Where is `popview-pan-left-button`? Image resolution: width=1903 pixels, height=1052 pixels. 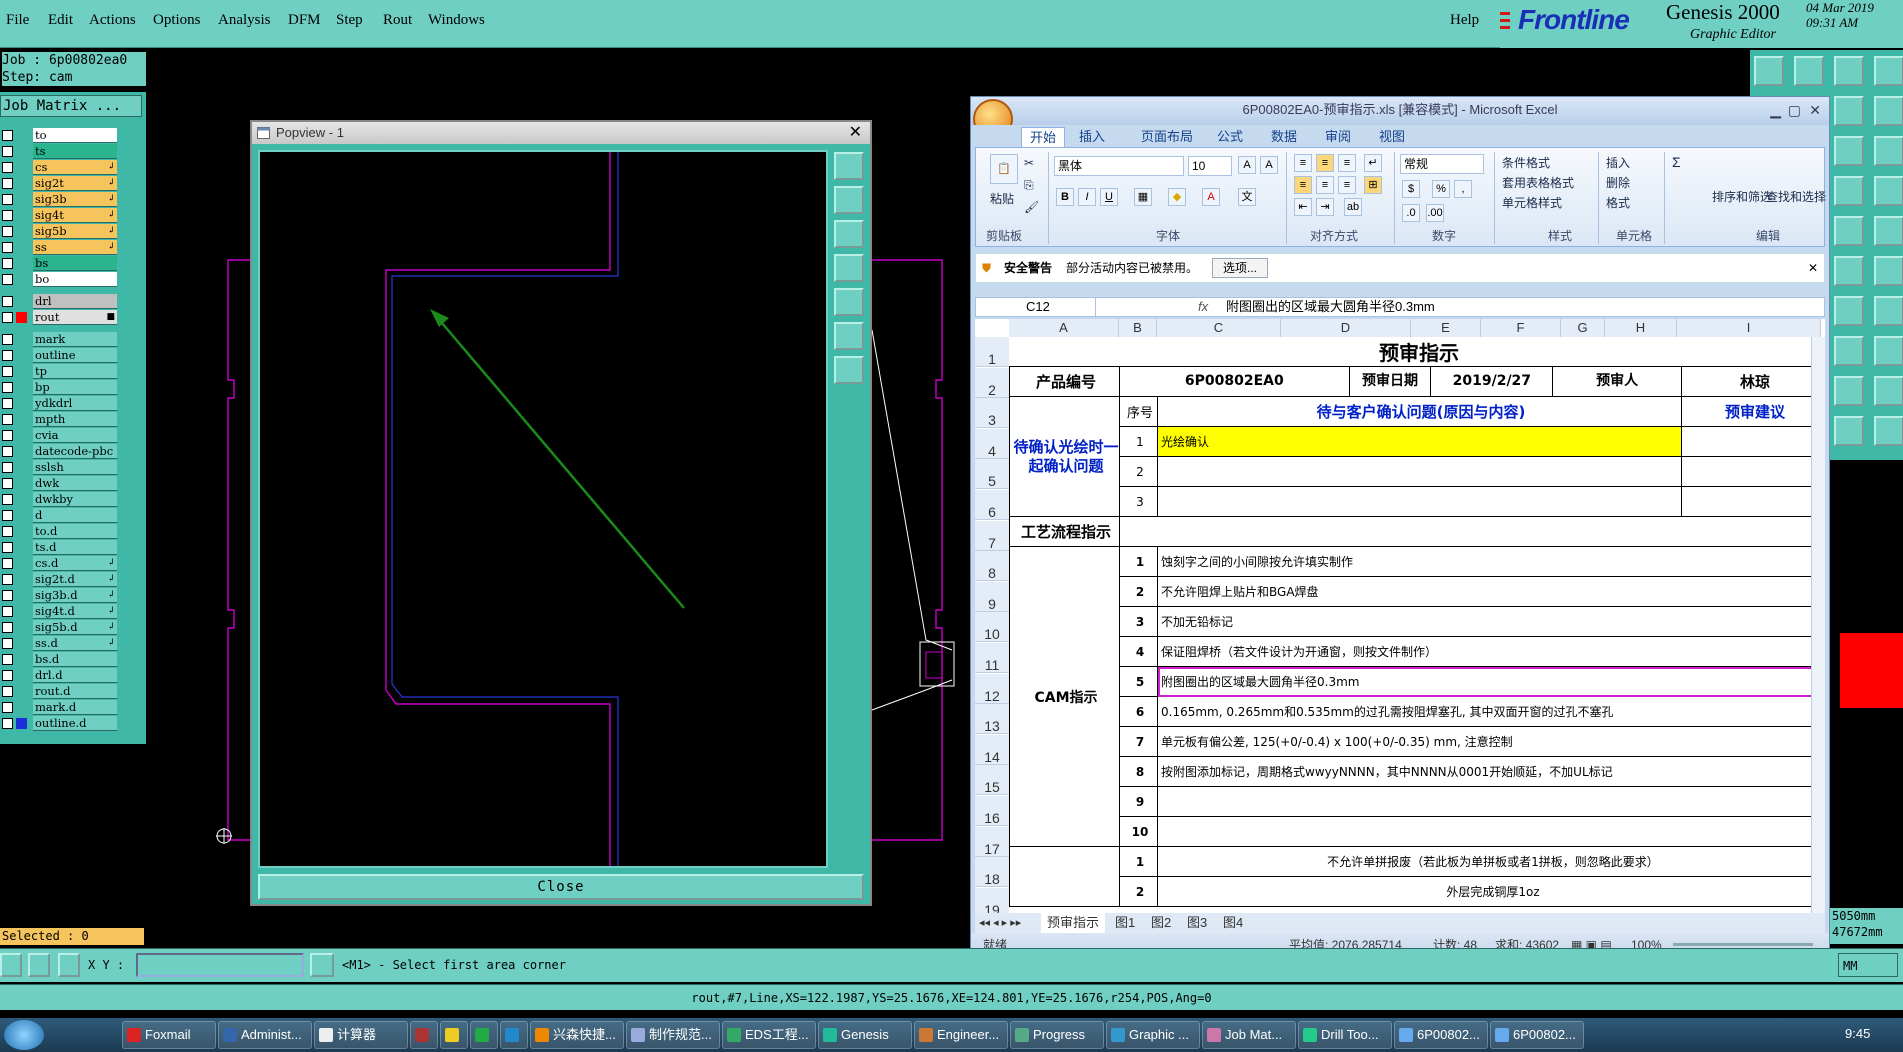 popview-pan-left-button is located at coordinates (849, 268).